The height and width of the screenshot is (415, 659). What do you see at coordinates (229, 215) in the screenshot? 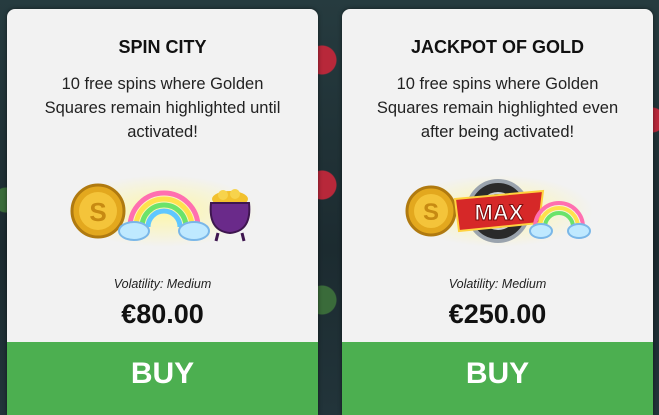
I see `pot-of-gold-icon` at bounding box center [229, 215].